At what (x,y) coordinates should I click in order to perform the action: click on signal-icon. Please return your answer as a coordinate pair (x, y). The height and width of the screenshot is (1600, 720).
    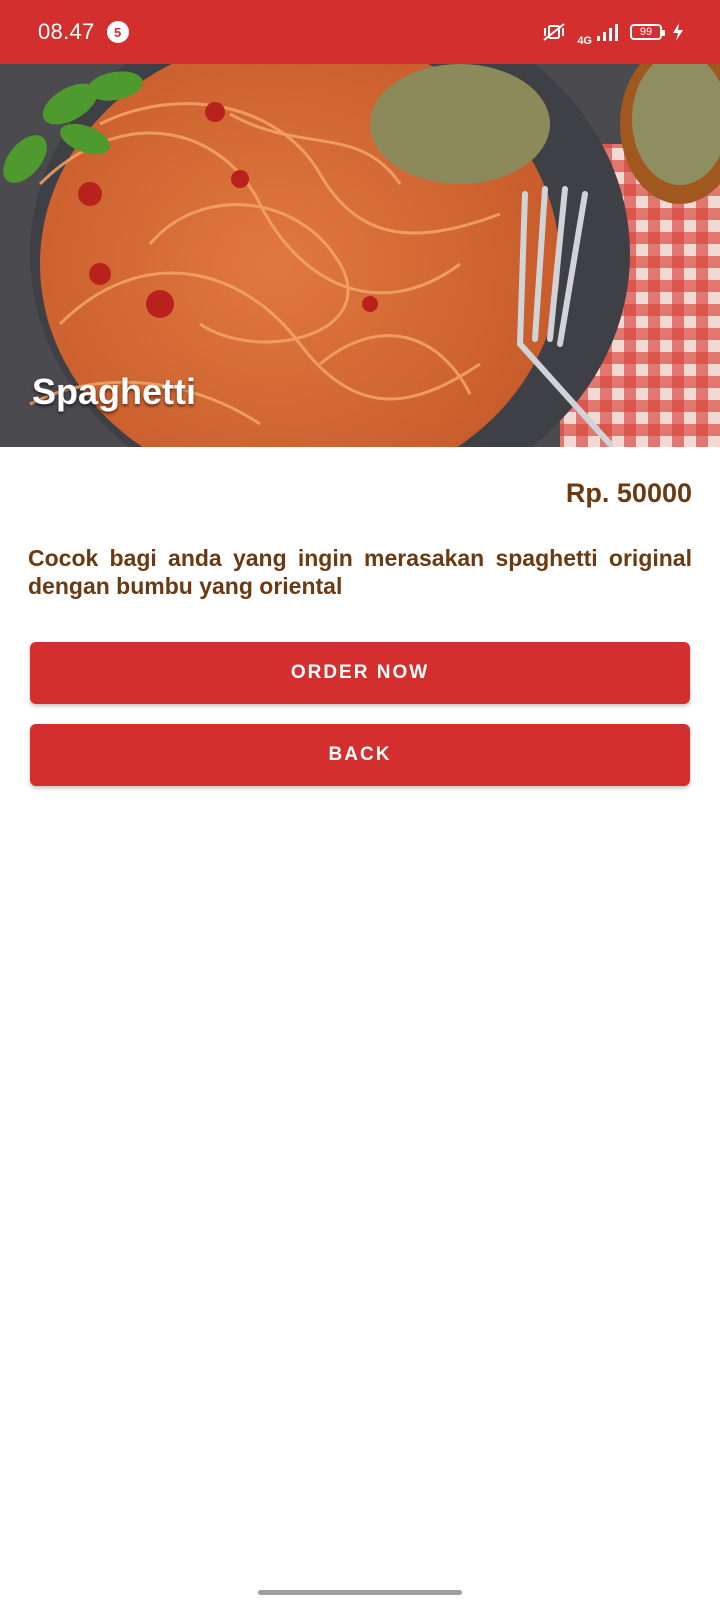
    Looking at the image, I should click on (607, 32).